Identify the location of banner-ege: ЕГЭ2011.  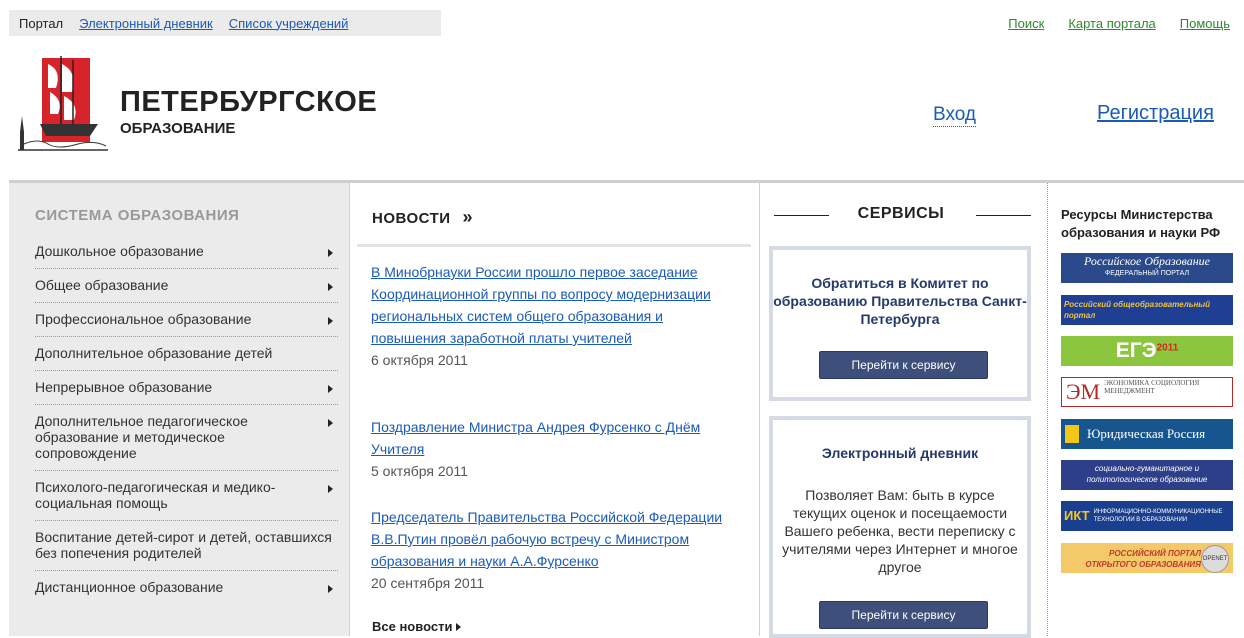
(1147, 351).